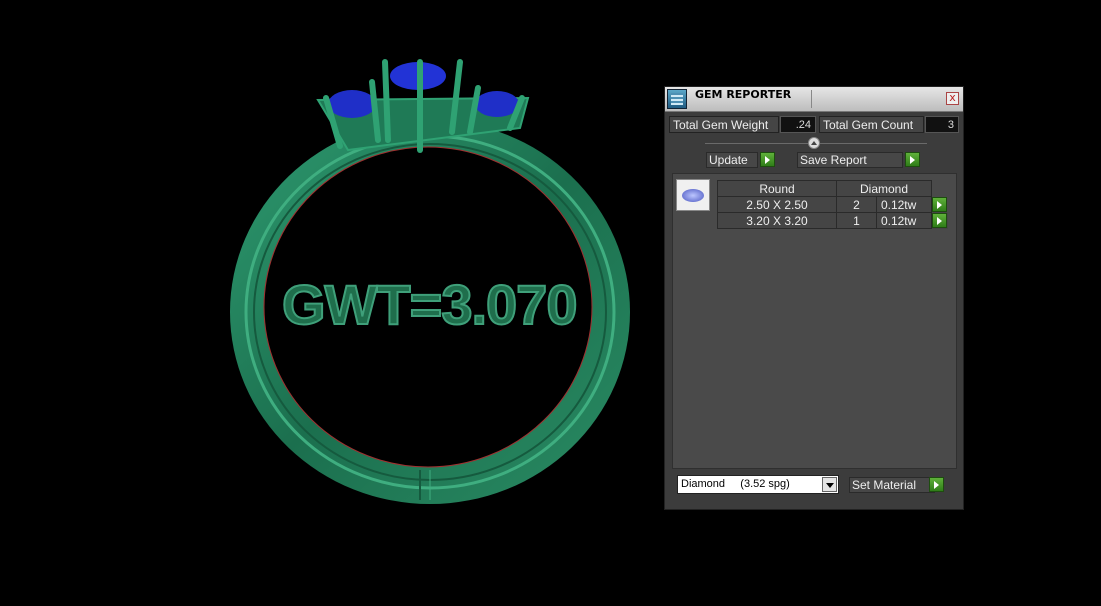  I want to click on gem-size: 2.50 X 2.50, so click(777, 204).